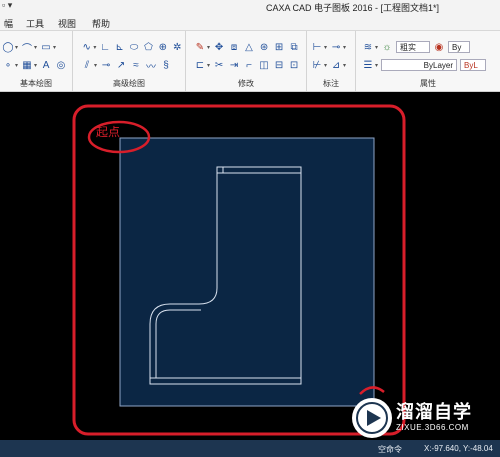  I want to click on tolerance-icon: ⊬, so click(317, 65).